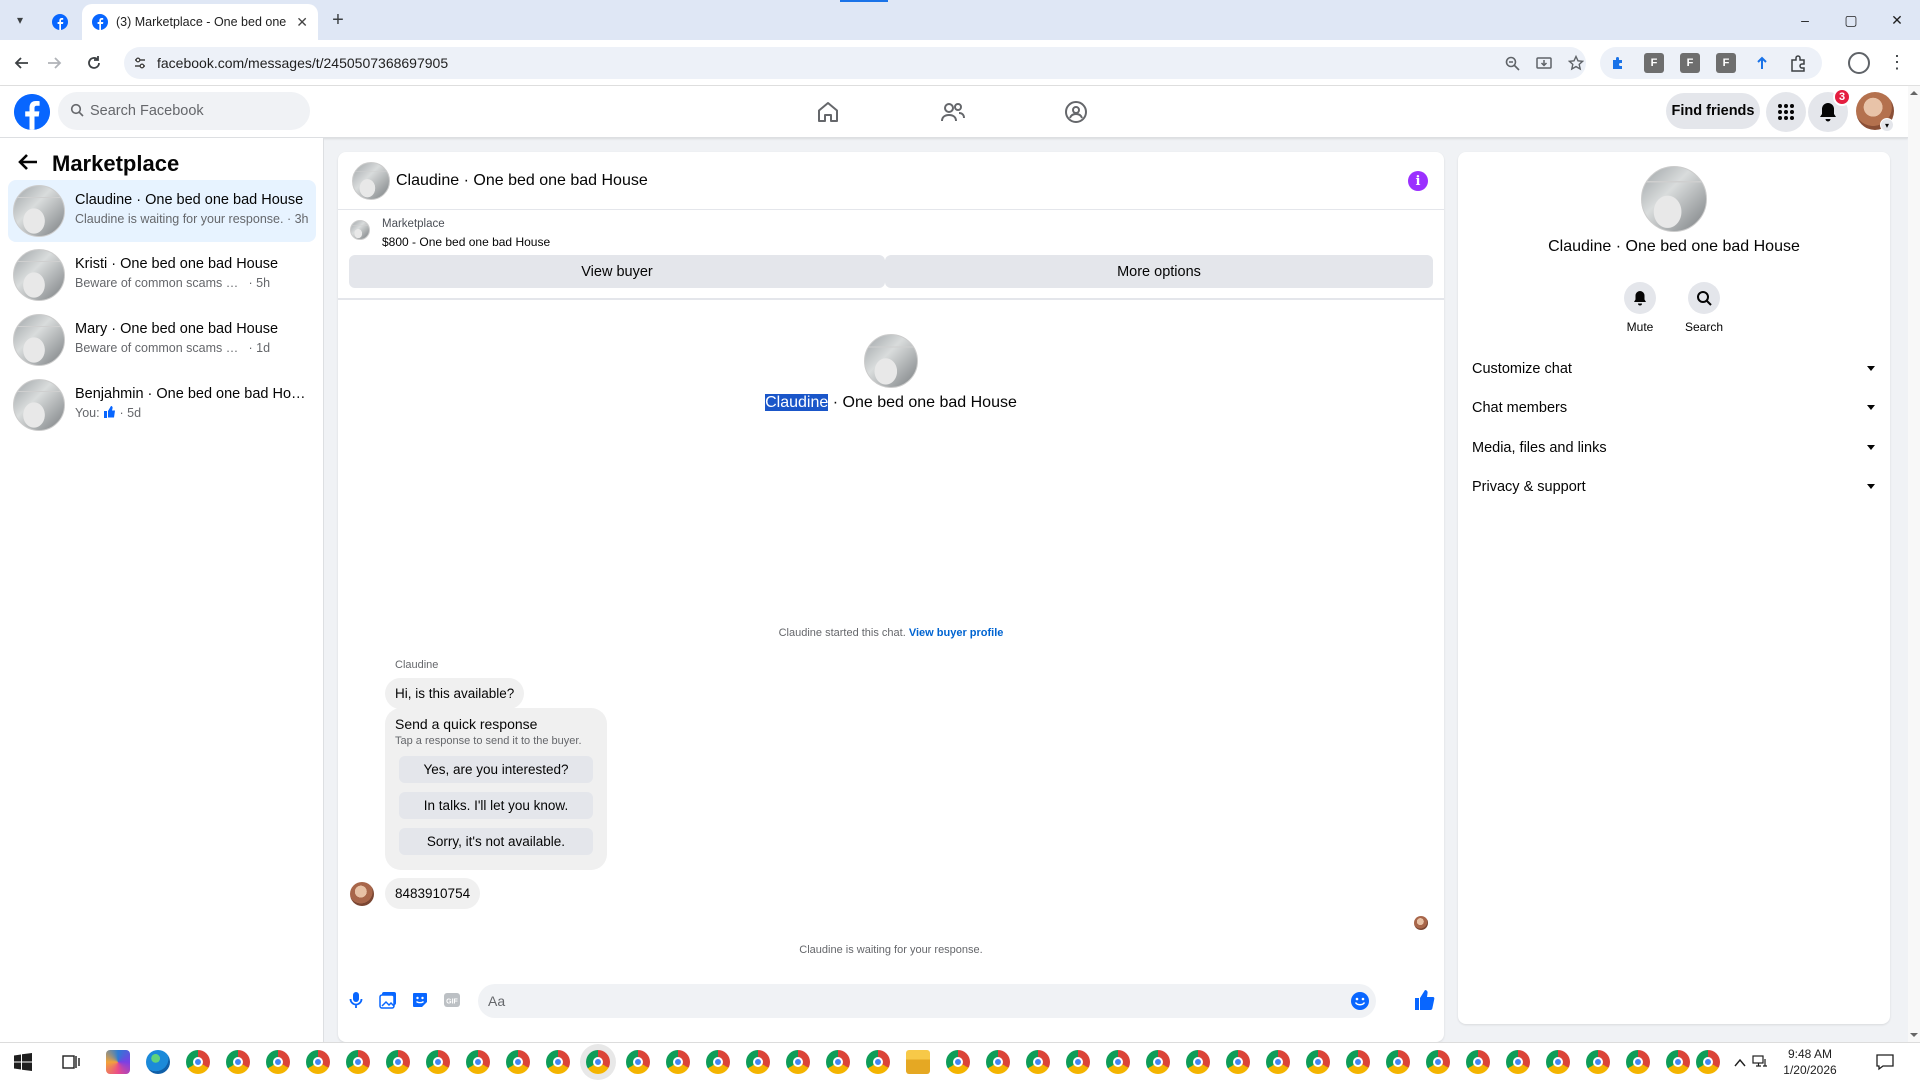  What do you see at coordinates (1914, 564) in the screenshot?
I see `page-scrollbar` at bounding box center [1914, 564].